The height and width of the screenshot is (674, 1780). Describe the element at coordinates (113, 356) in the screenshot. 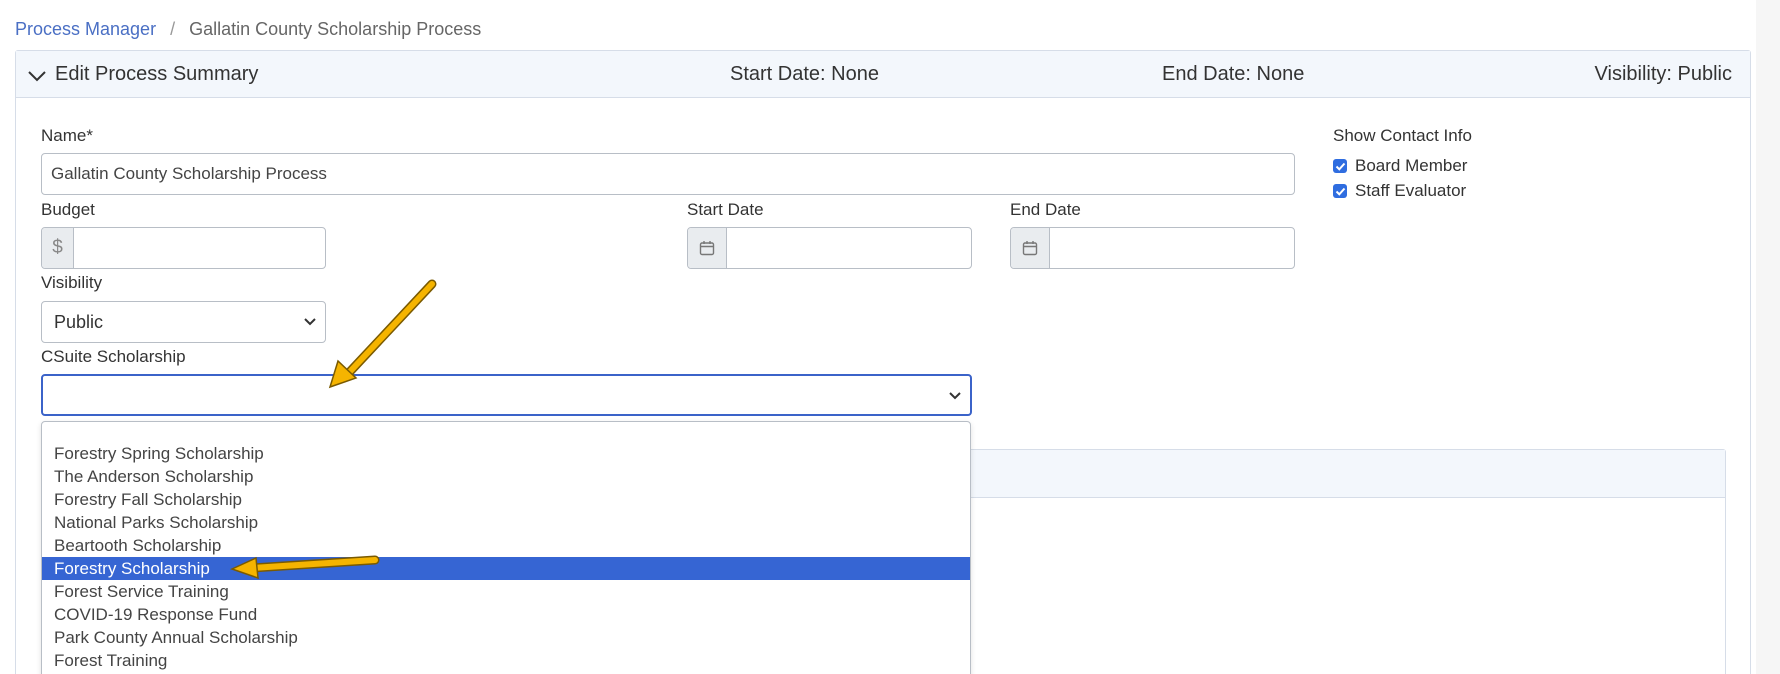

I see `csuite-scholarship-label: CSuite Scholarship` at that location.